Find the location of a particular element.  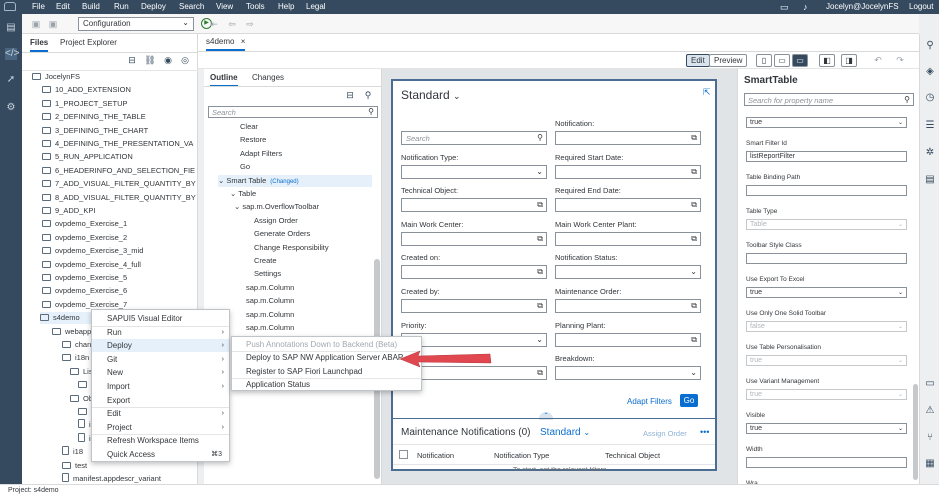

notification-type-select: ⌄ is located at coordinates (474, 172).